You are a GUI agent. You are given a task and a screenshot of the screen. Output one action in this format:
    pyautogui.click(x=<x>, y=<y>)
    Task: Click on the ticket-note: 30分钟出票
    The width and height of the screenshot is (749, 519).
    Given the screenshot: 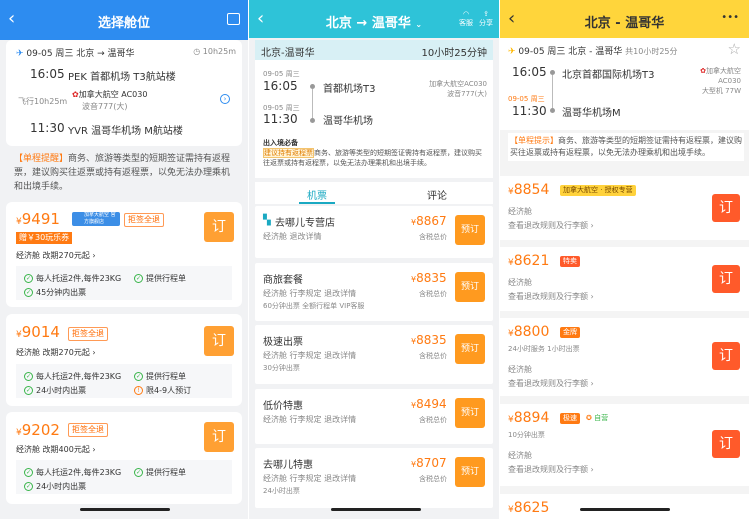 What is the action you would take?
    pyautogui.click(x=281, y=368)
    